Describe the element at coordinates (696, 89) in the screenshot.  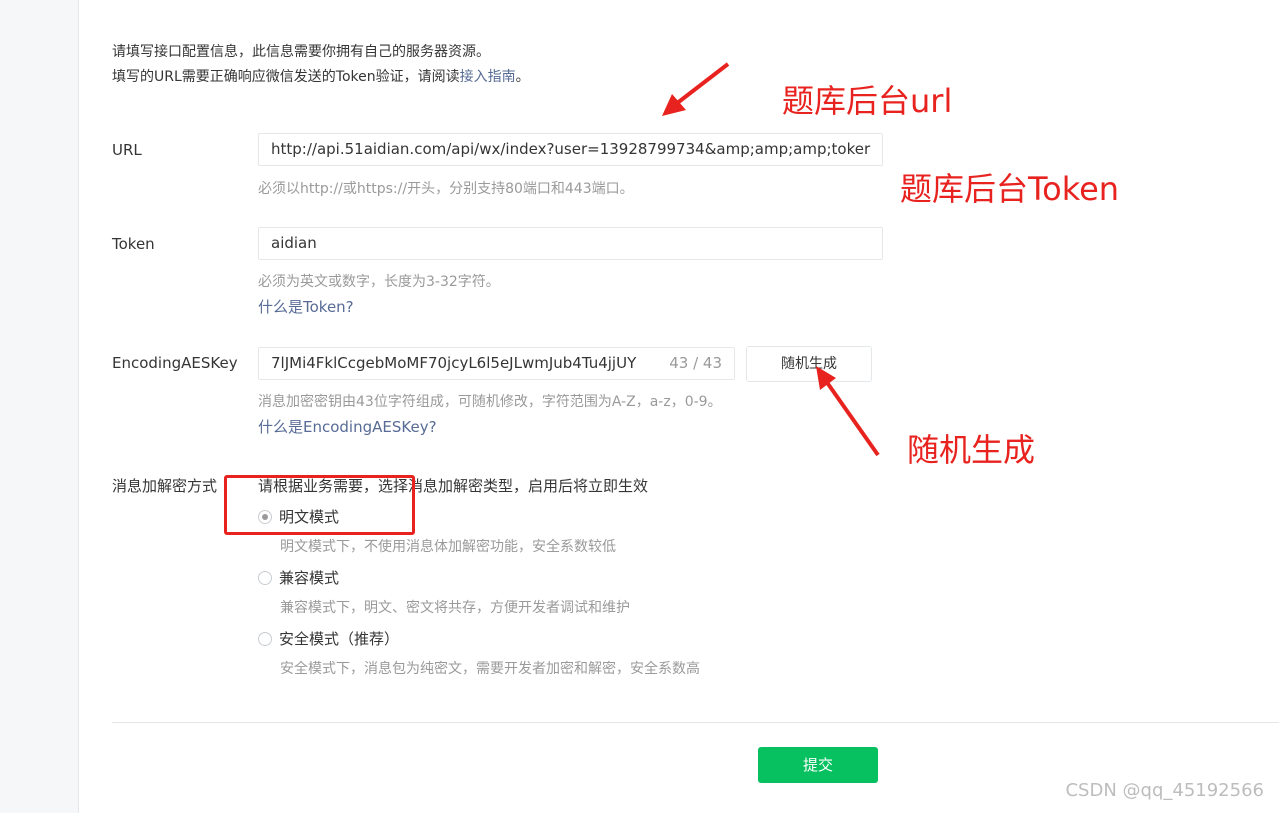
I see `arrow-to-url-icon` at that location.